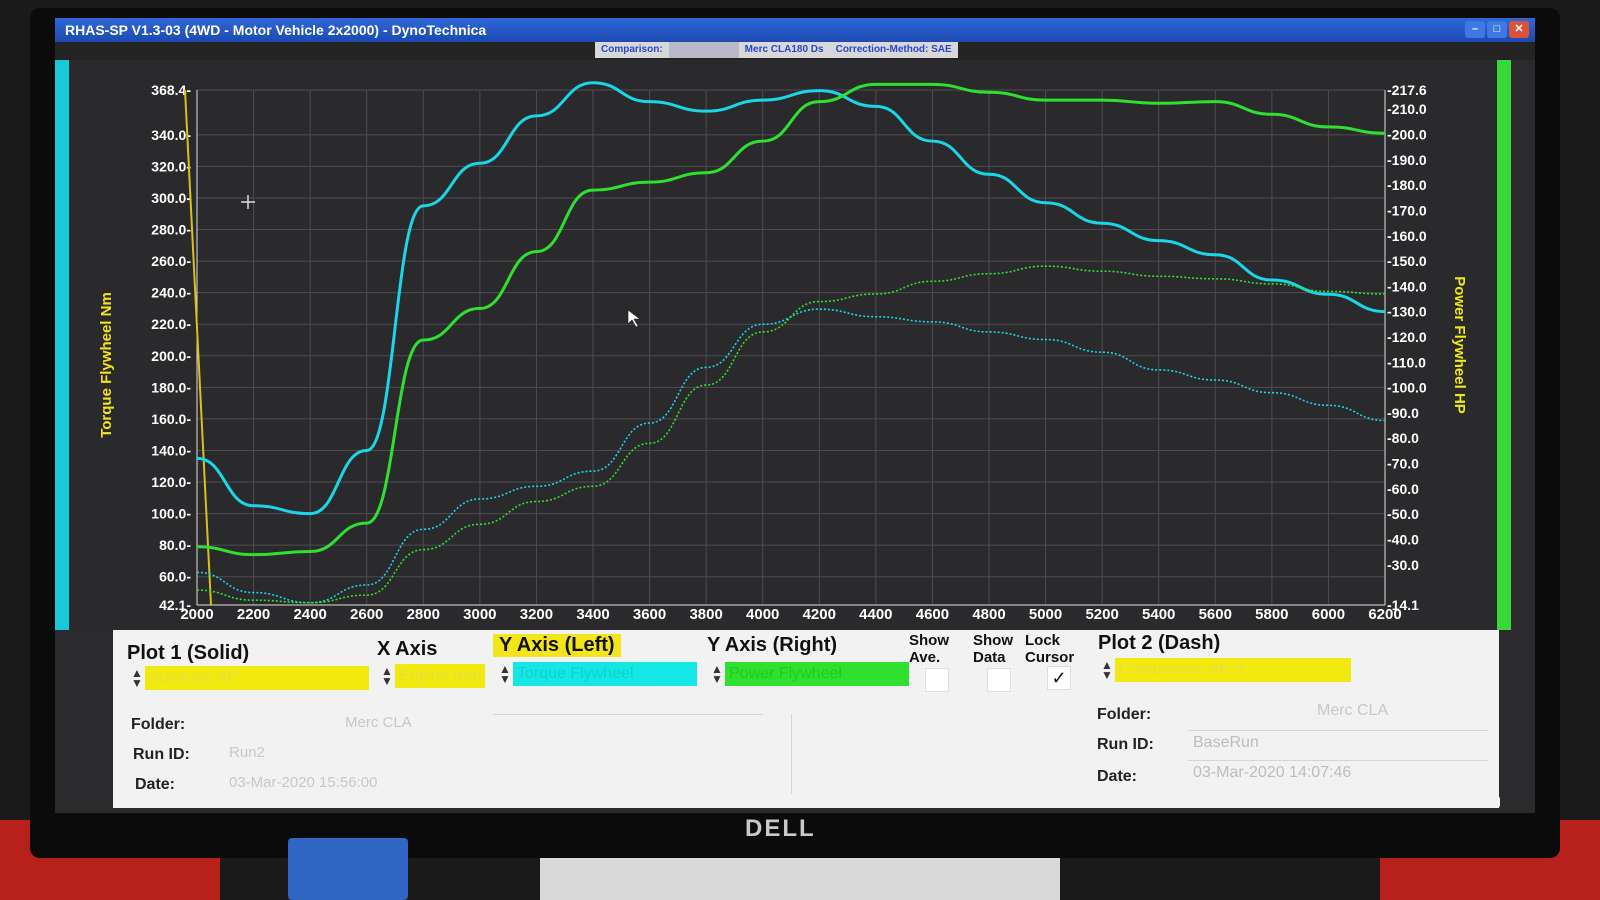  Describe the element at coordinates (929, 649) in the screenshot. I see `show-ave-label: Show Ave.` at that location.